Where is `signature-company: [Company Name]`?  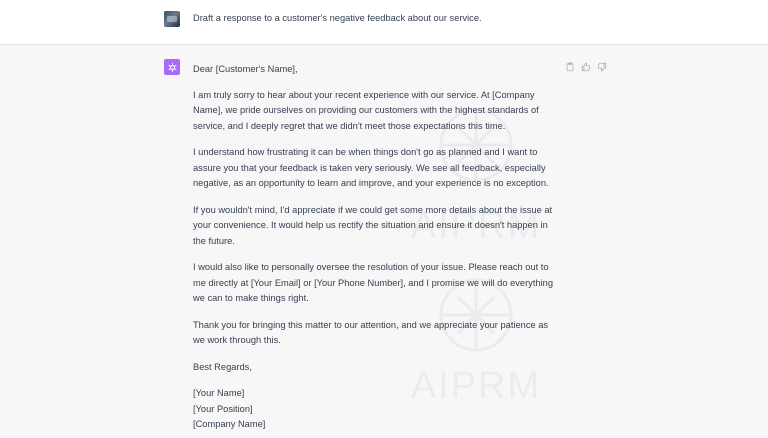
signature-company: [Company Name] is located at coordinates (229, 424).